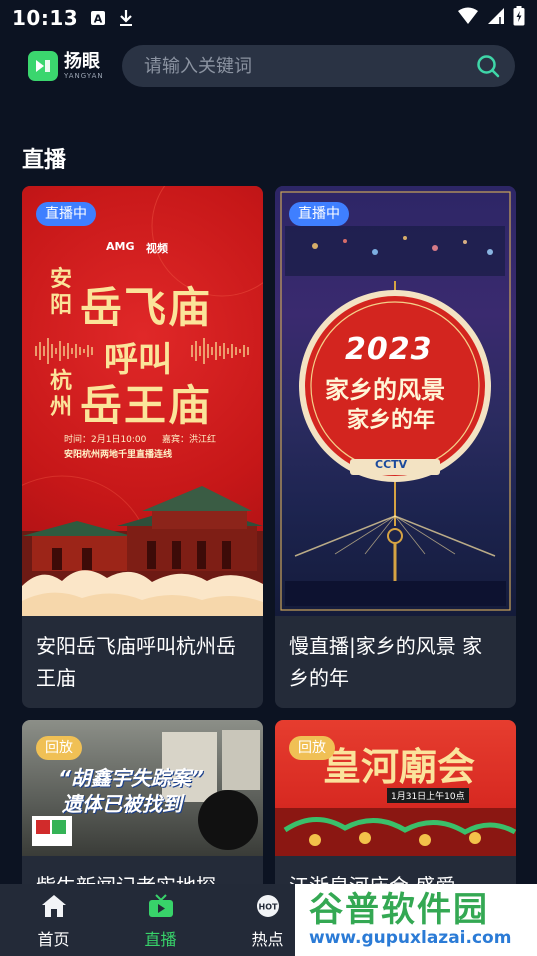  Describe the element at coordinates (410, 938) in the screenshot. I see `watermark-en: www.gupuxlazai.com` at that location.